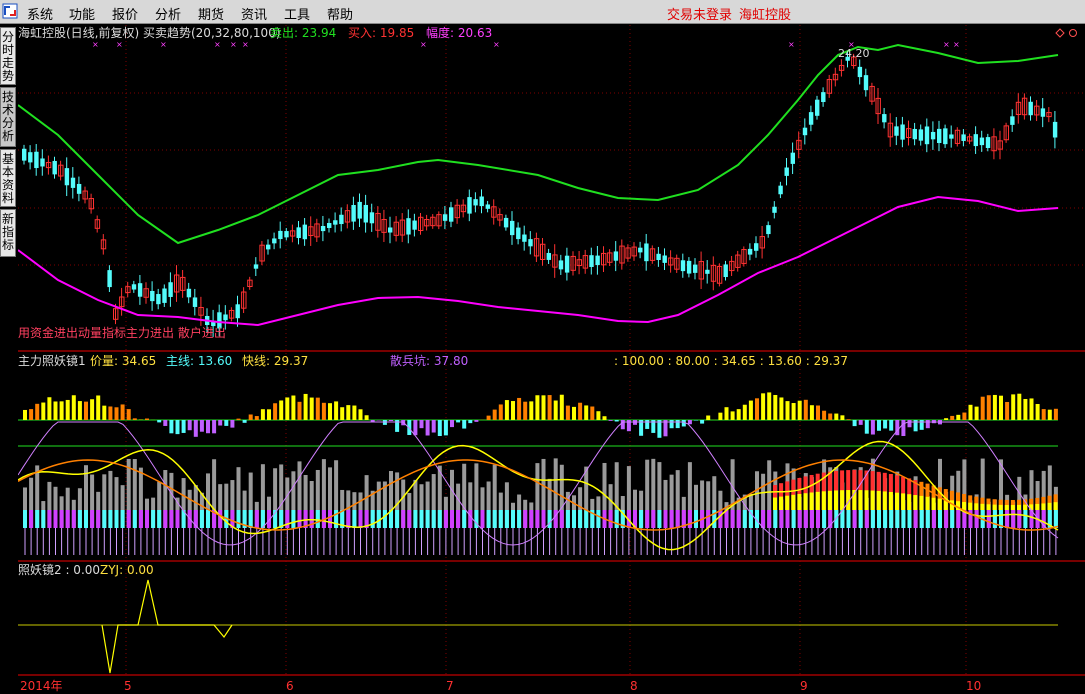 This screenshot has height=694, width=1085. What do you see at coordinates (854, 53) in the screenshot?
I see `peak-price-label: 24.20` at bounding box center [854, 53].